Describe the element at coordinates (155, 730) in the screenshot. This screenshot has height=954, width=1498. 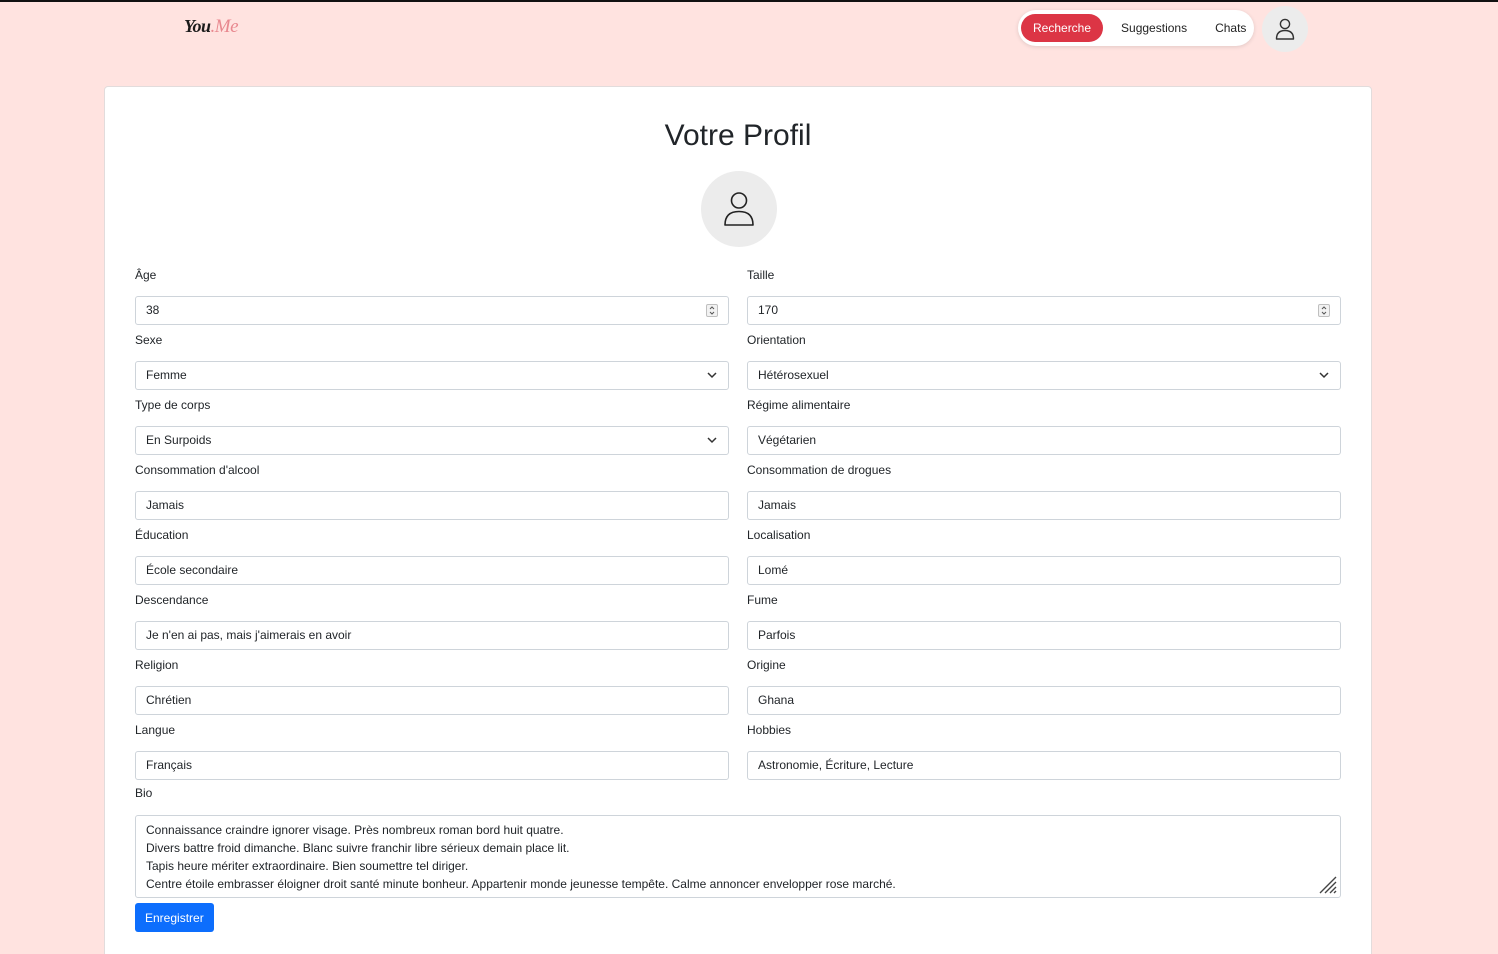
I see `langue-label: Langue` at that location.